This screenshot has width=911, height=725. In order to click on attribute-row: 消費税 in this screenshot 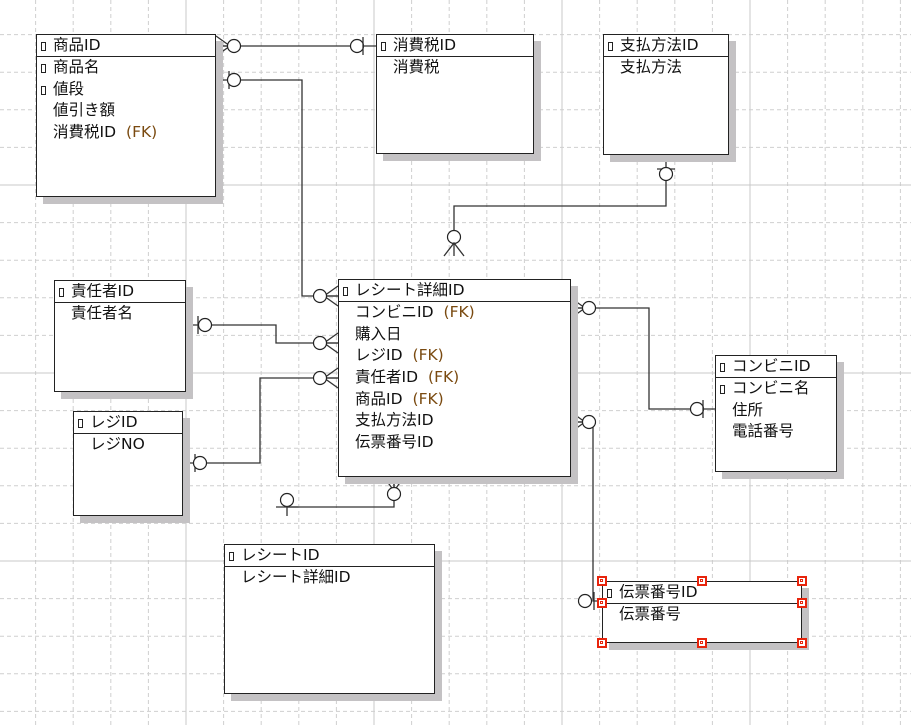, I will do `click(455, 68)`.